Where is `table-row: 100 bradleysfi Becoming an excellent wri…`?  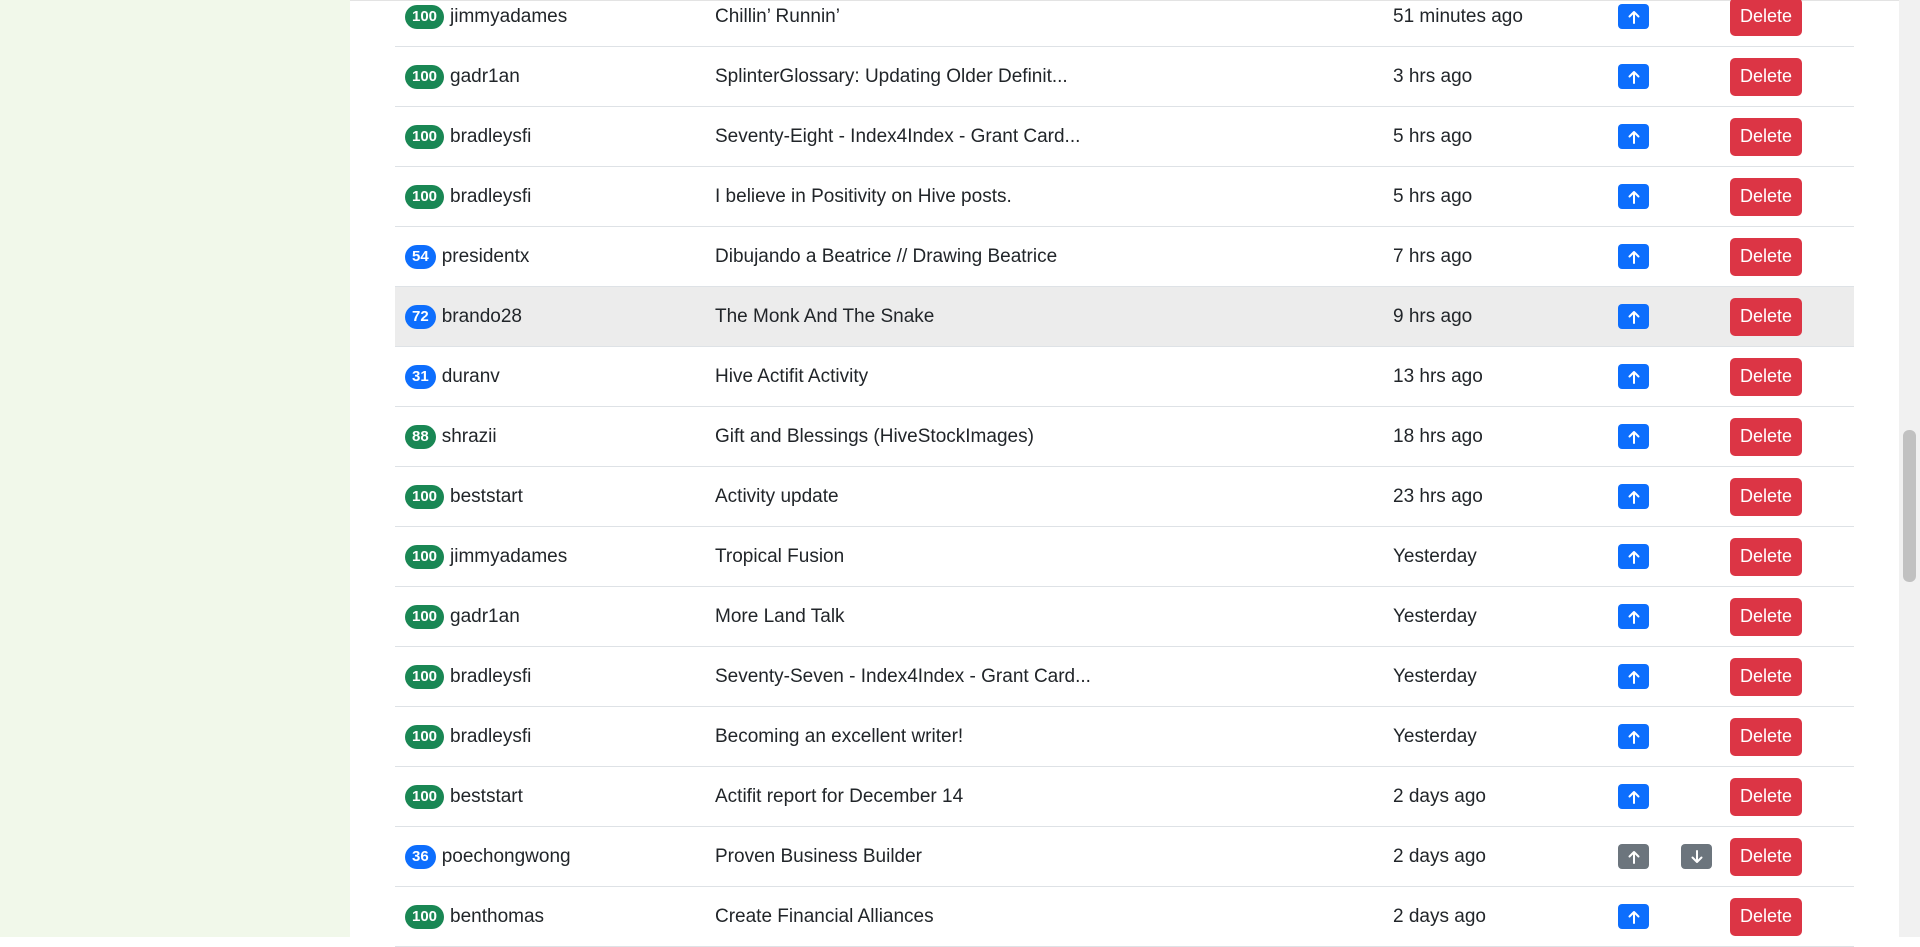 table-row: 100 bradleysfi Becoming an excellent wri… is located at coordinates (1124, 737).